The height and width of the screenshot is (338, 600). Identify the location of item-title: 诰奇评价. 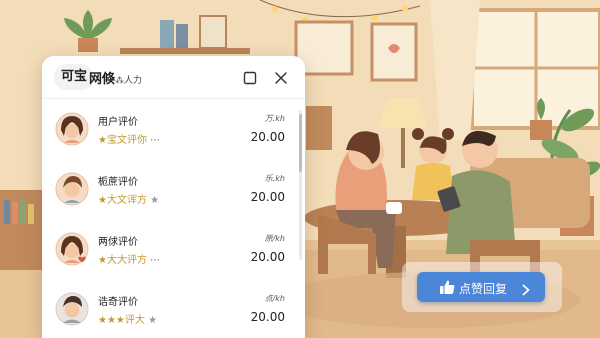
(118, 302).